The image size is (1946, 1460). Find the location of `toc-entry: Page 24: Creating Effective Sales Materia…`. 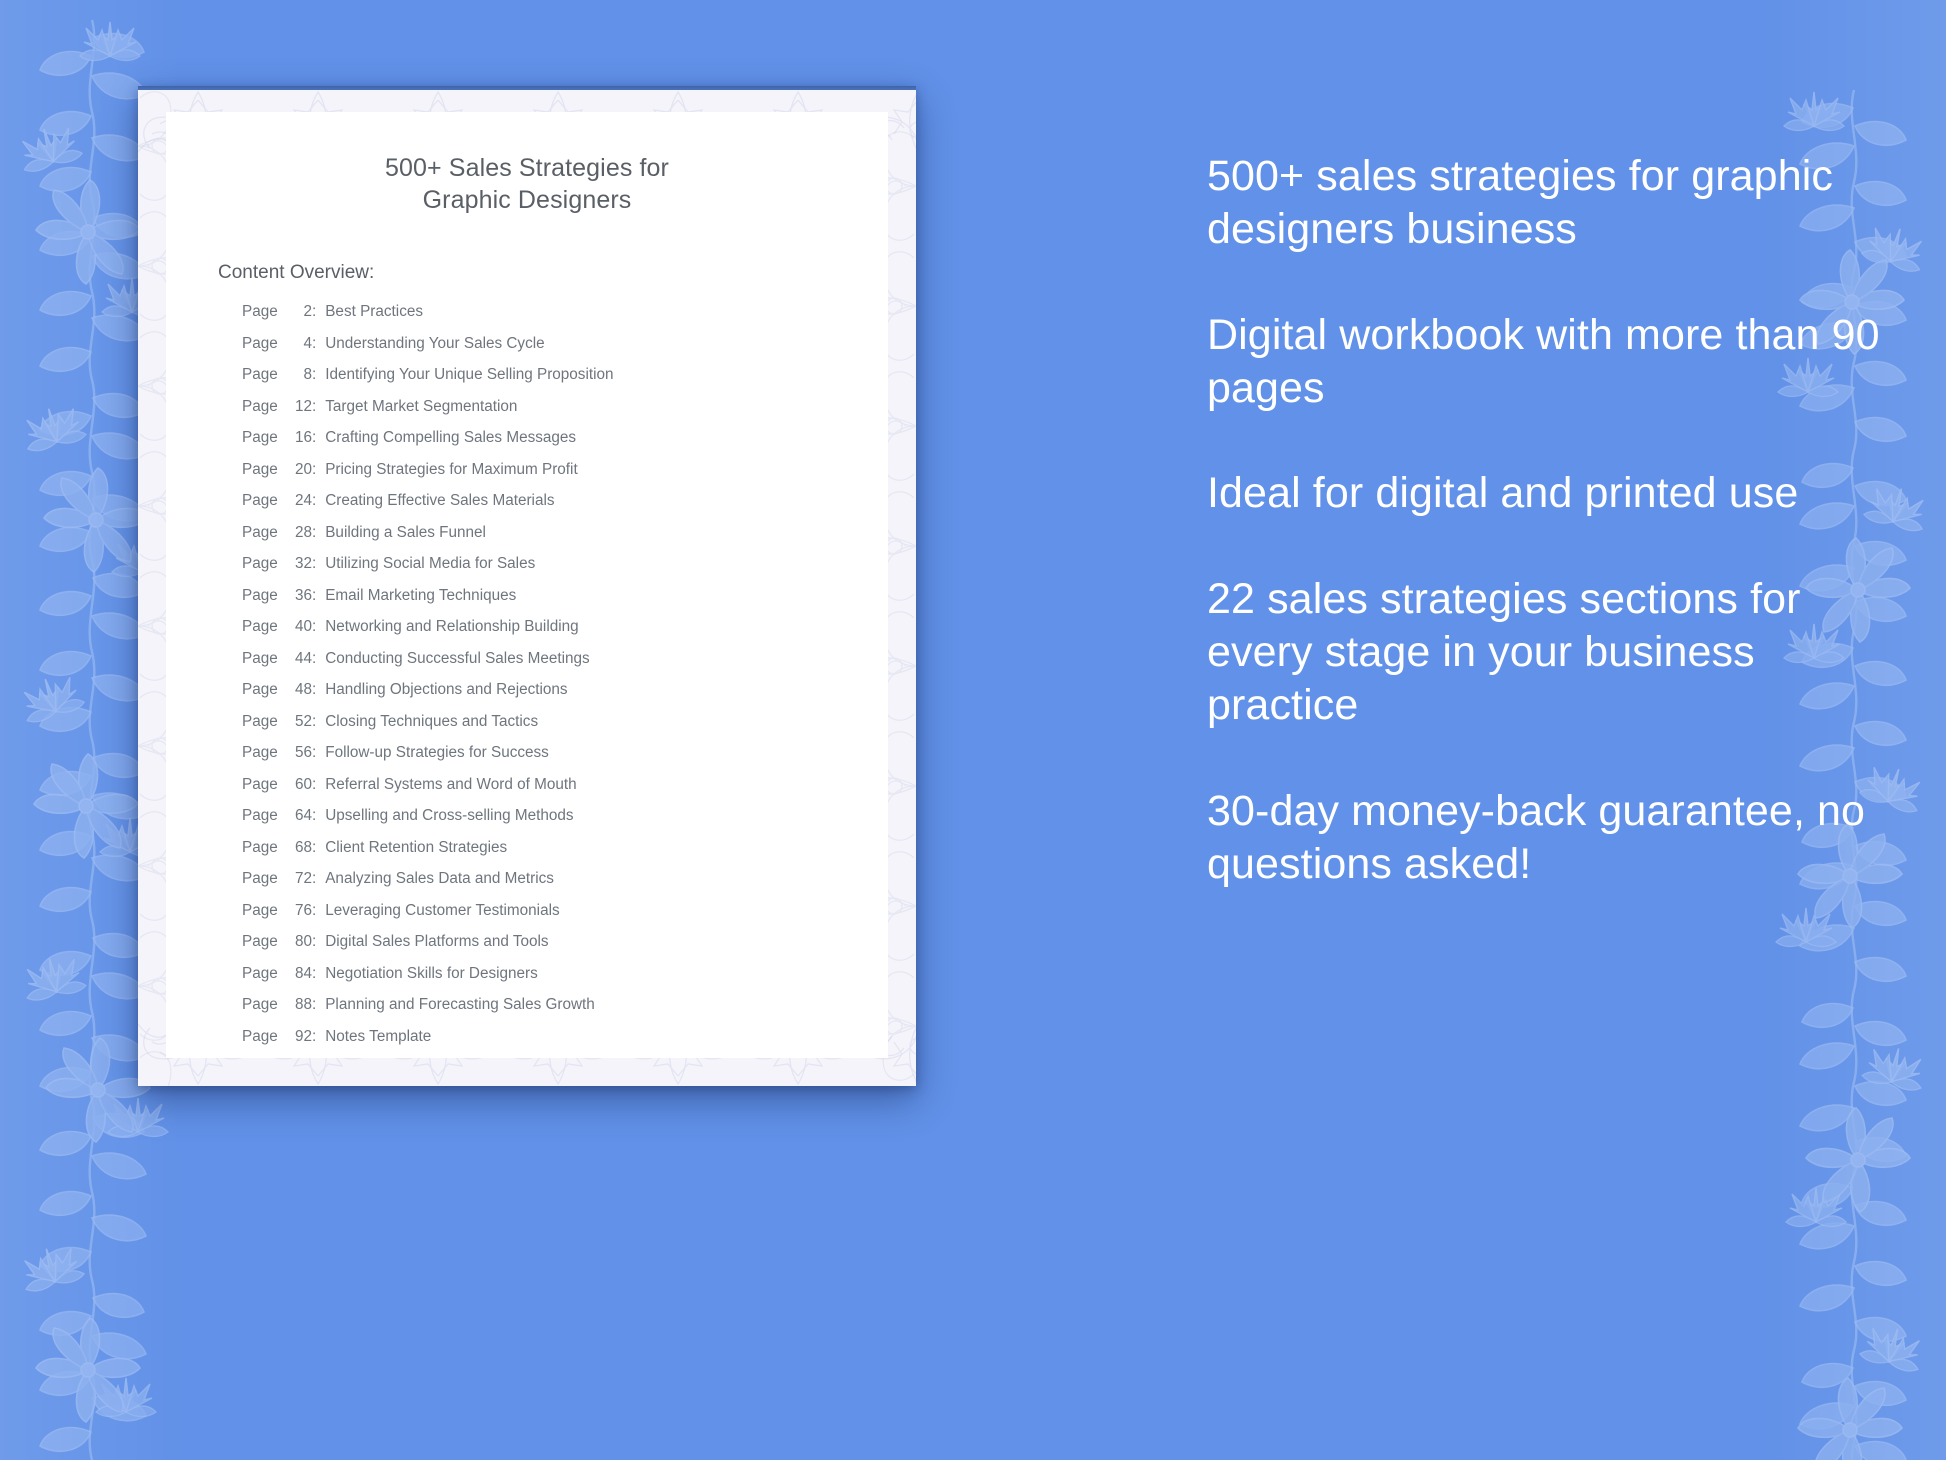

toc-entry: Page 24: Creating Effective Sales Materia… is located at coordinates (565, 509).